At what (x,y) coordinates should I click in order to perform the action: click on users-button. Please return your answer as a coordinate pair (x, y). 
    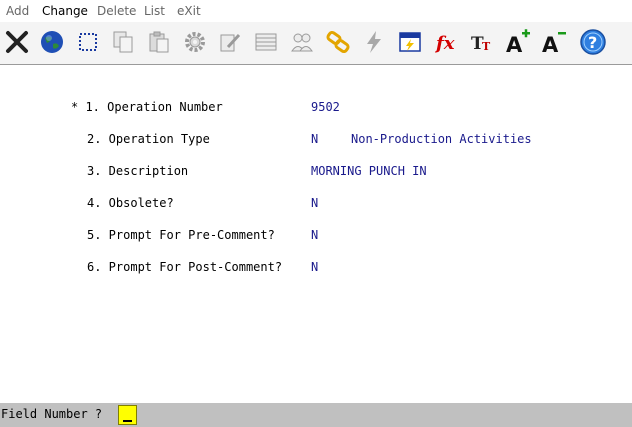
    Looking at the image, I should click on (302, 42).